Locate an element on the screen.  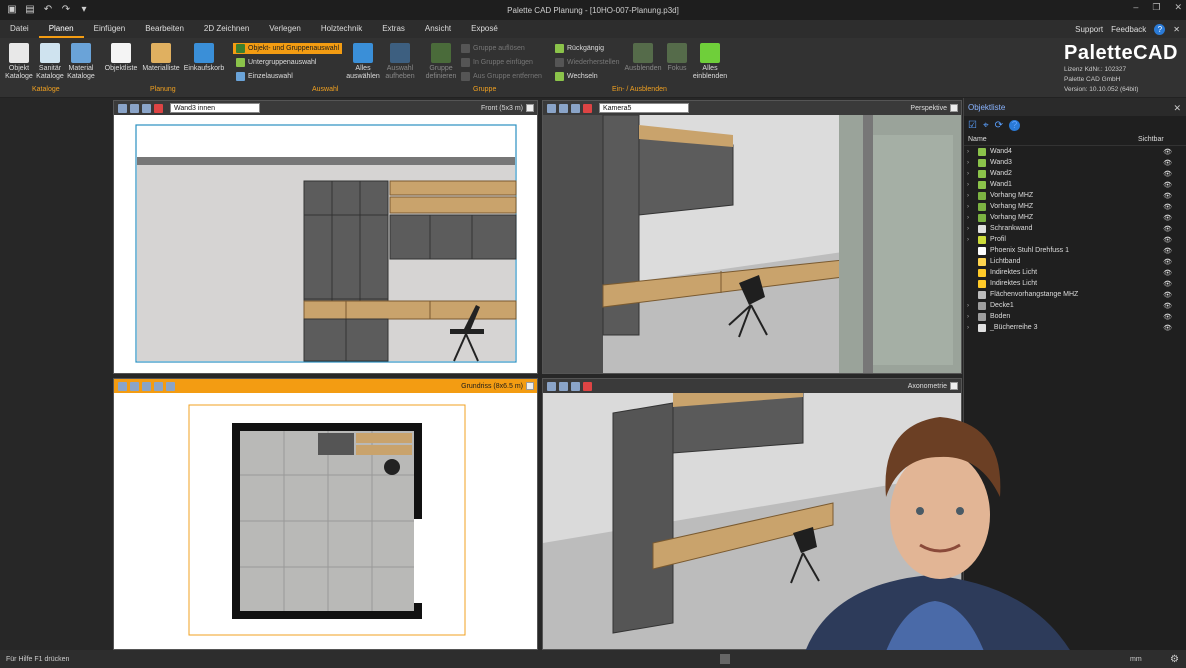
fokus-button: Fokus is located at coordinates (677, 58).